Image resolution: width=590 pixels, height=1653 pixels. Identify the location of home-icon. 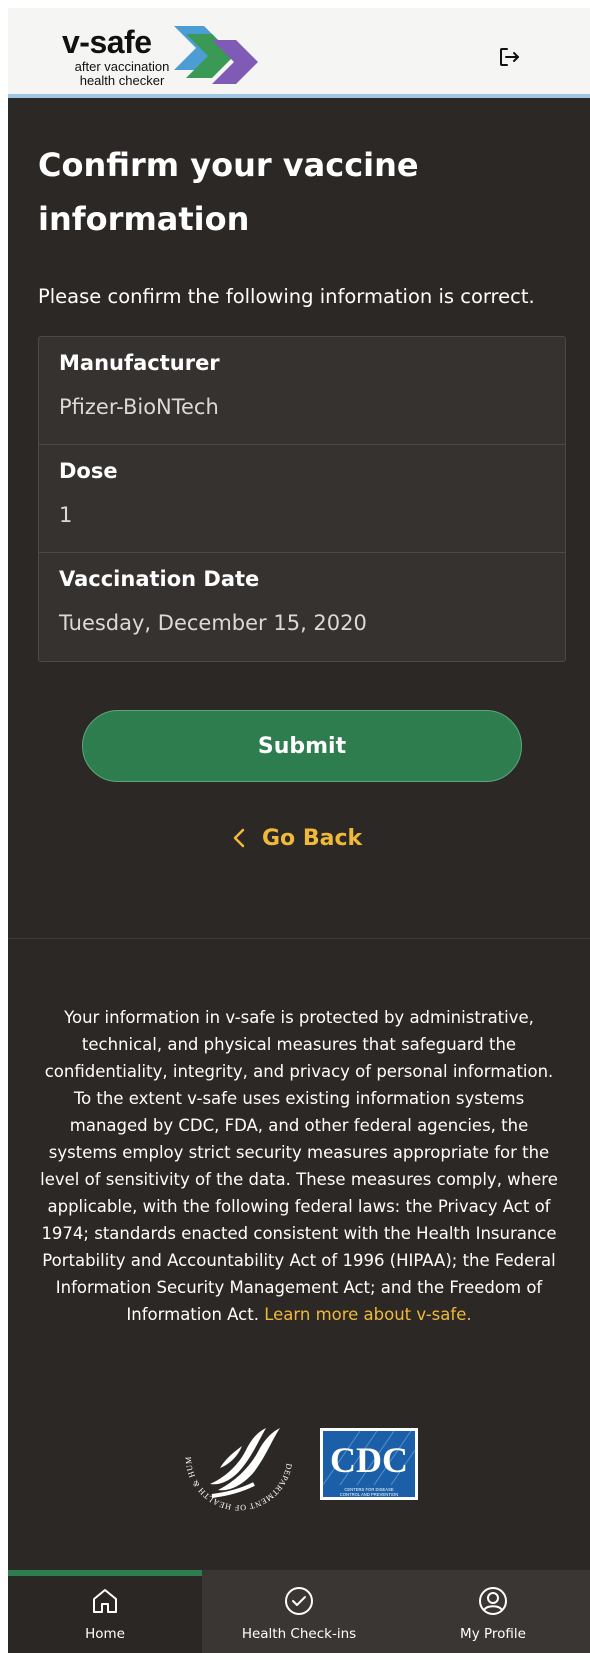
(105, 1601).